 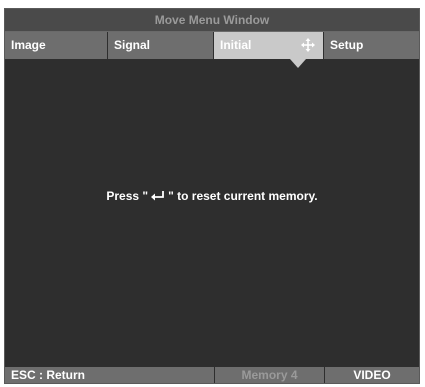 I want to click on tab-signal: Signal, so click(x=161, y=45).